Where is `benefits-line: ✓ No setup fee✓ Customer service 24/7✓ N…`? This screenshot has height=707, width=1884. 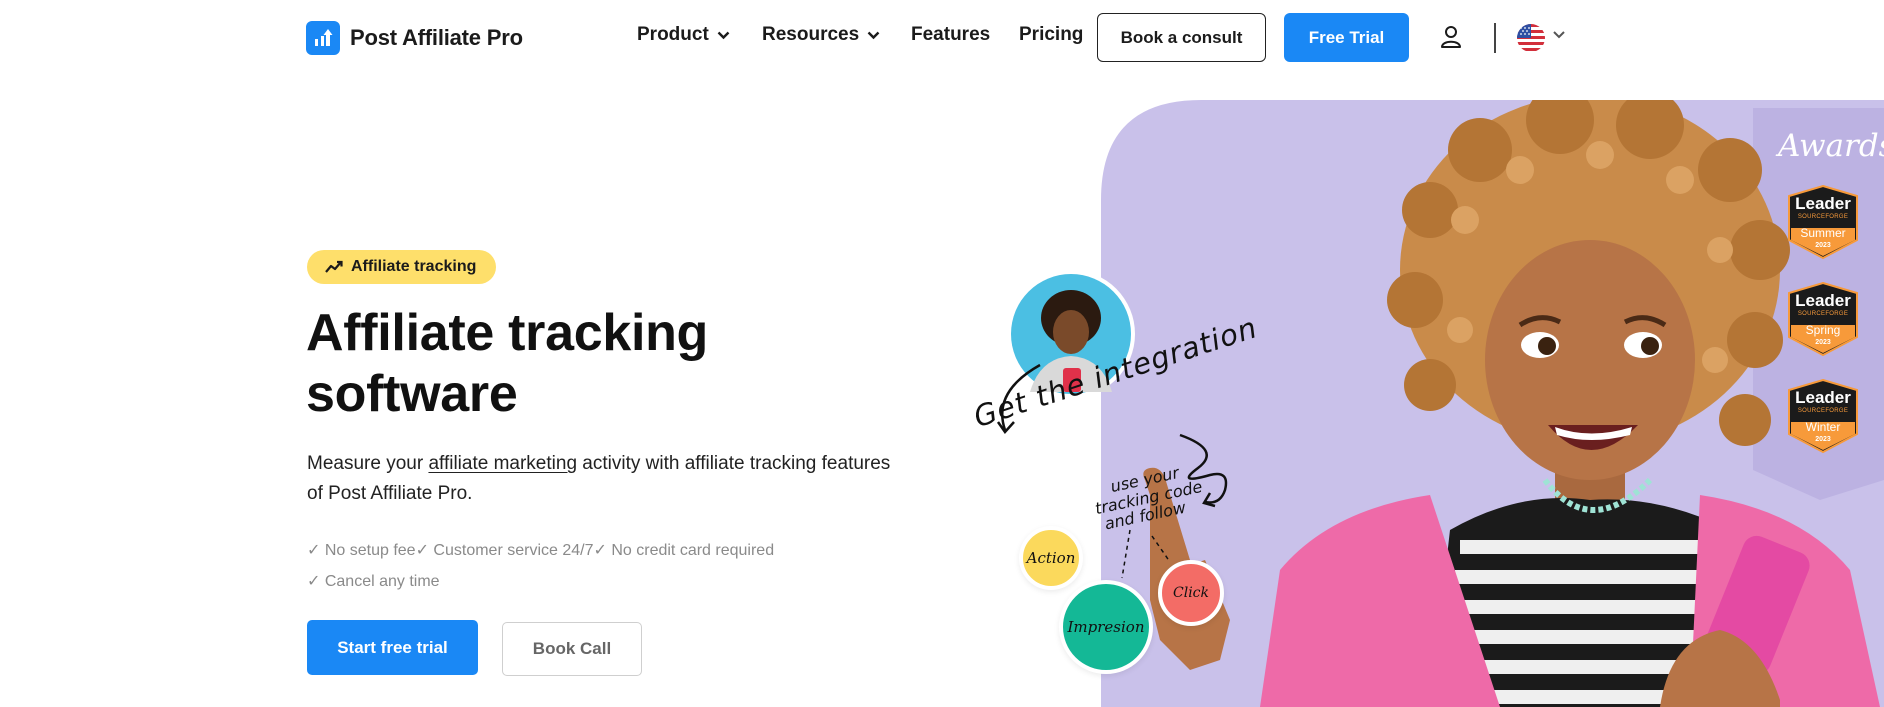 benefits-line: ✓ No setup fee✓ Customer service 24/7✓ N… is located at coordinates (541, 550).